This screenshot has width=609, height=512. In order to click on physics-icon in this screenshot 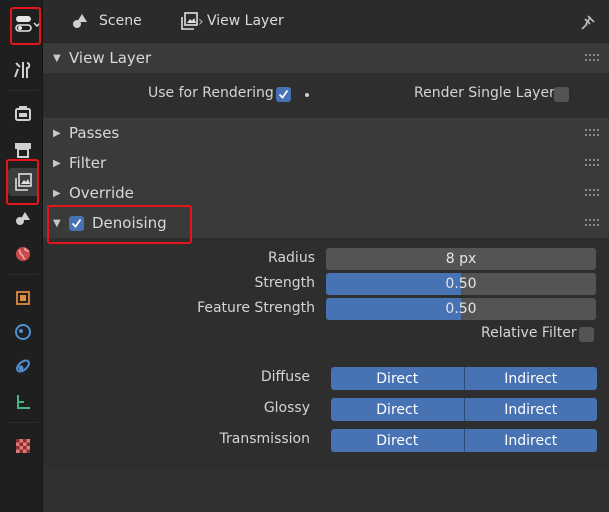, I will do `click(23, 402)`.